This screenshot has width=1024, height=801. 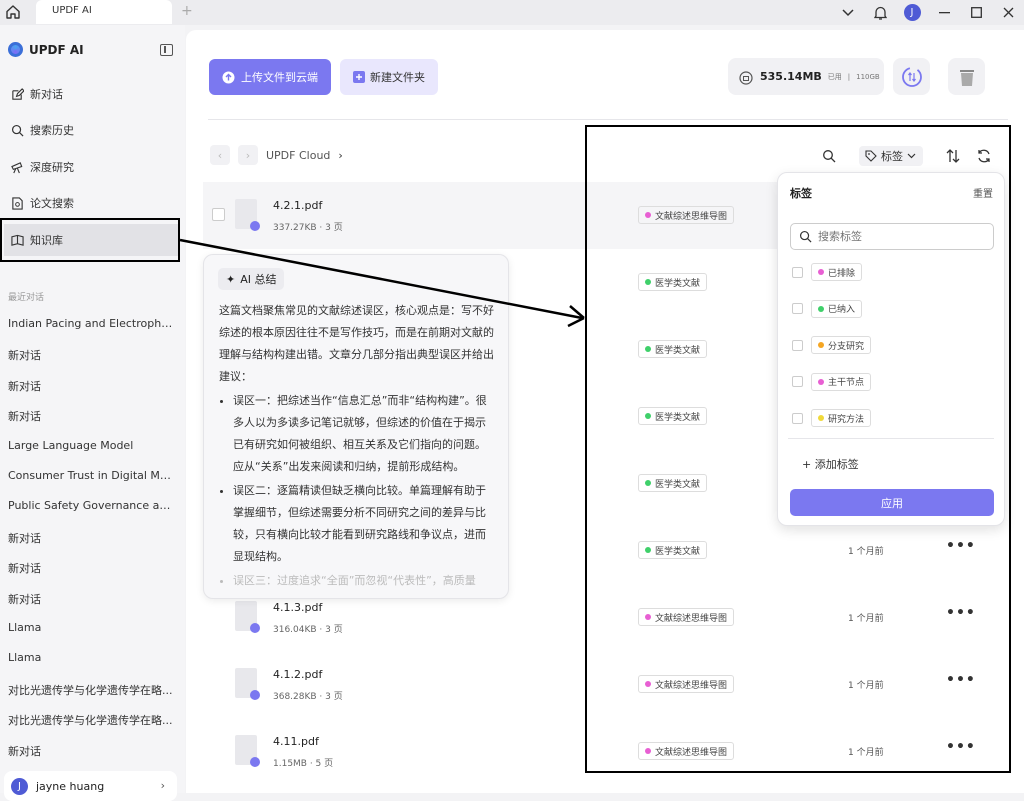 What do you see at coordinates (791, 76) in the screenshot?
I see `storage-used: 535.14MB` at bounding box center [791, 76].